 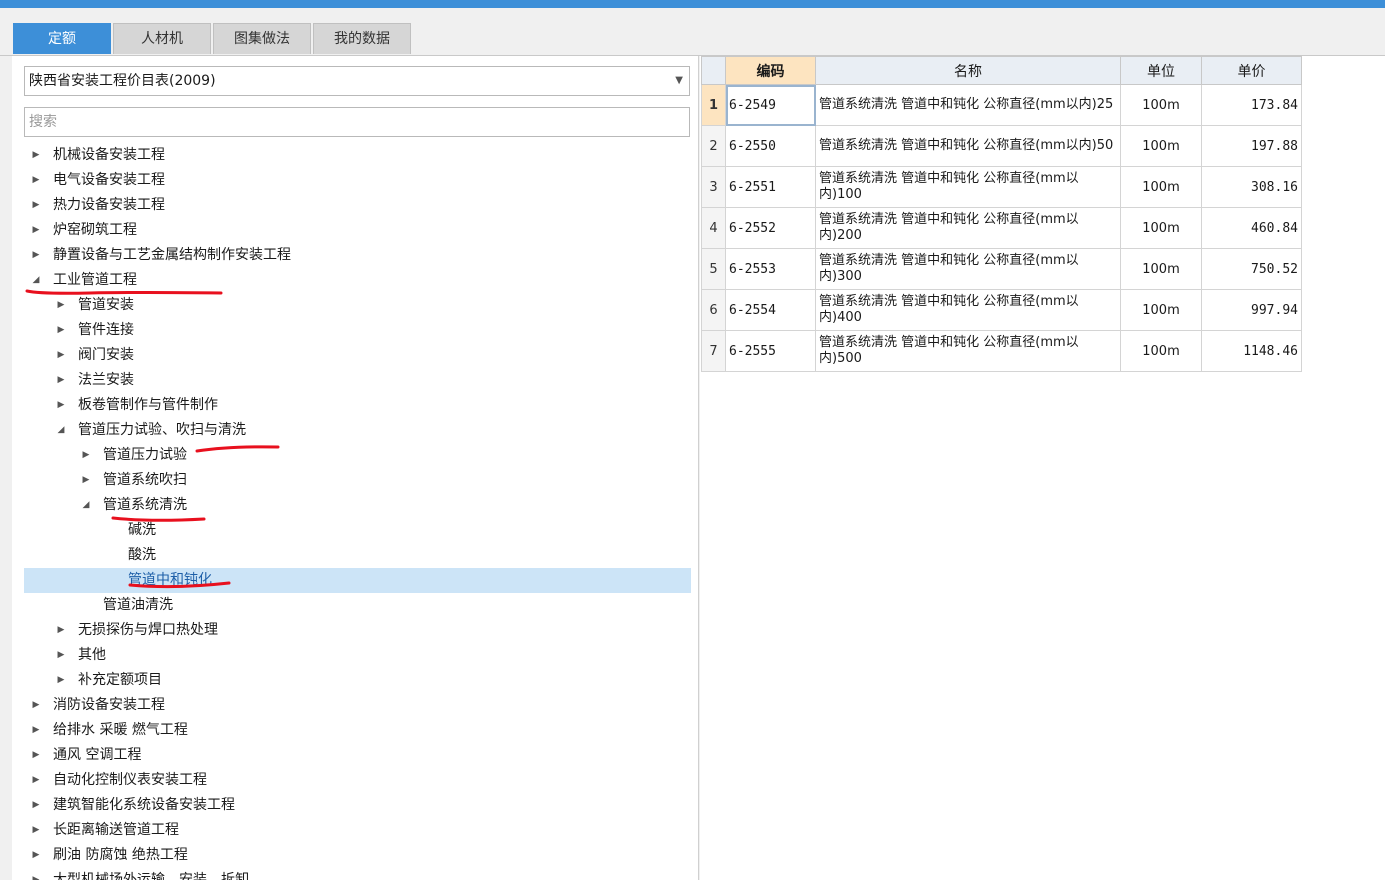 I want to click on tree-item: ▶ 建筑智能化系统设备安装工程, so click(x=357, y=805).